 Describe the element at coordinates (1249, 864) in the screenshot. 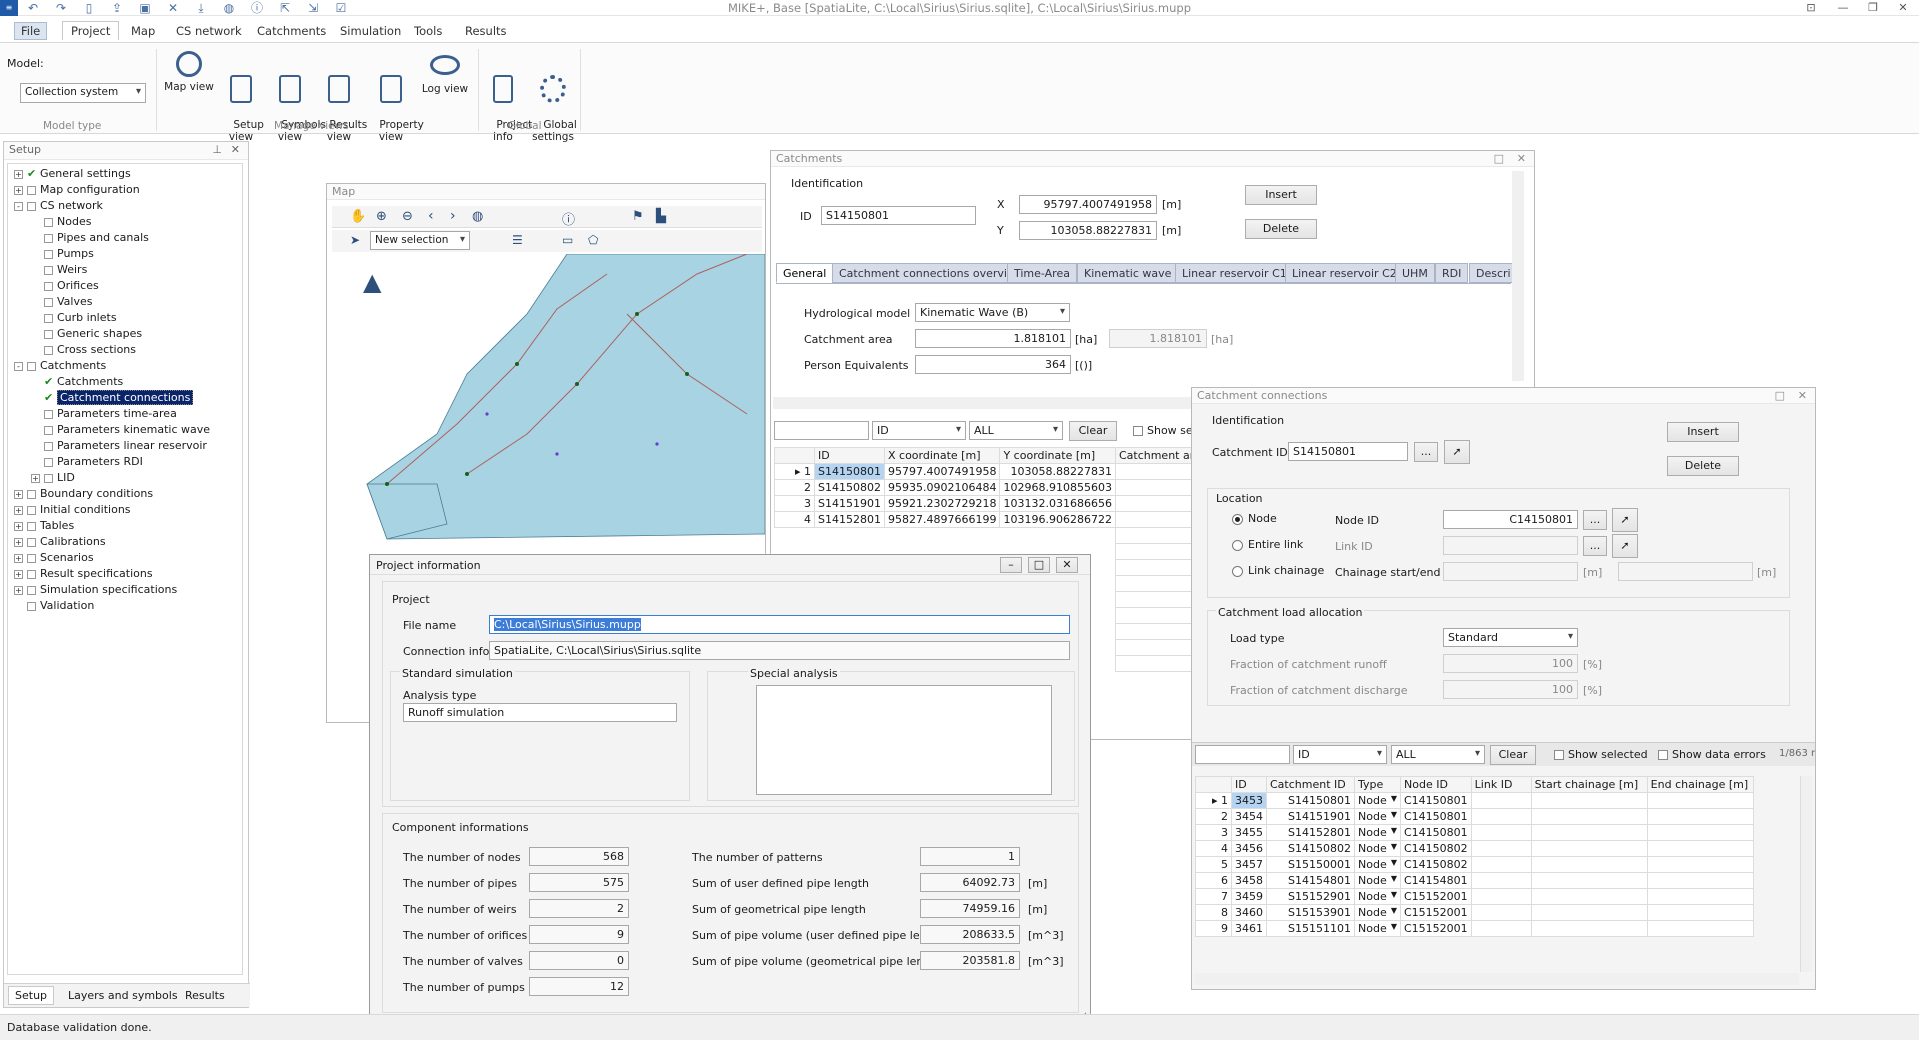

I see `table-cell: 3457` at that location.